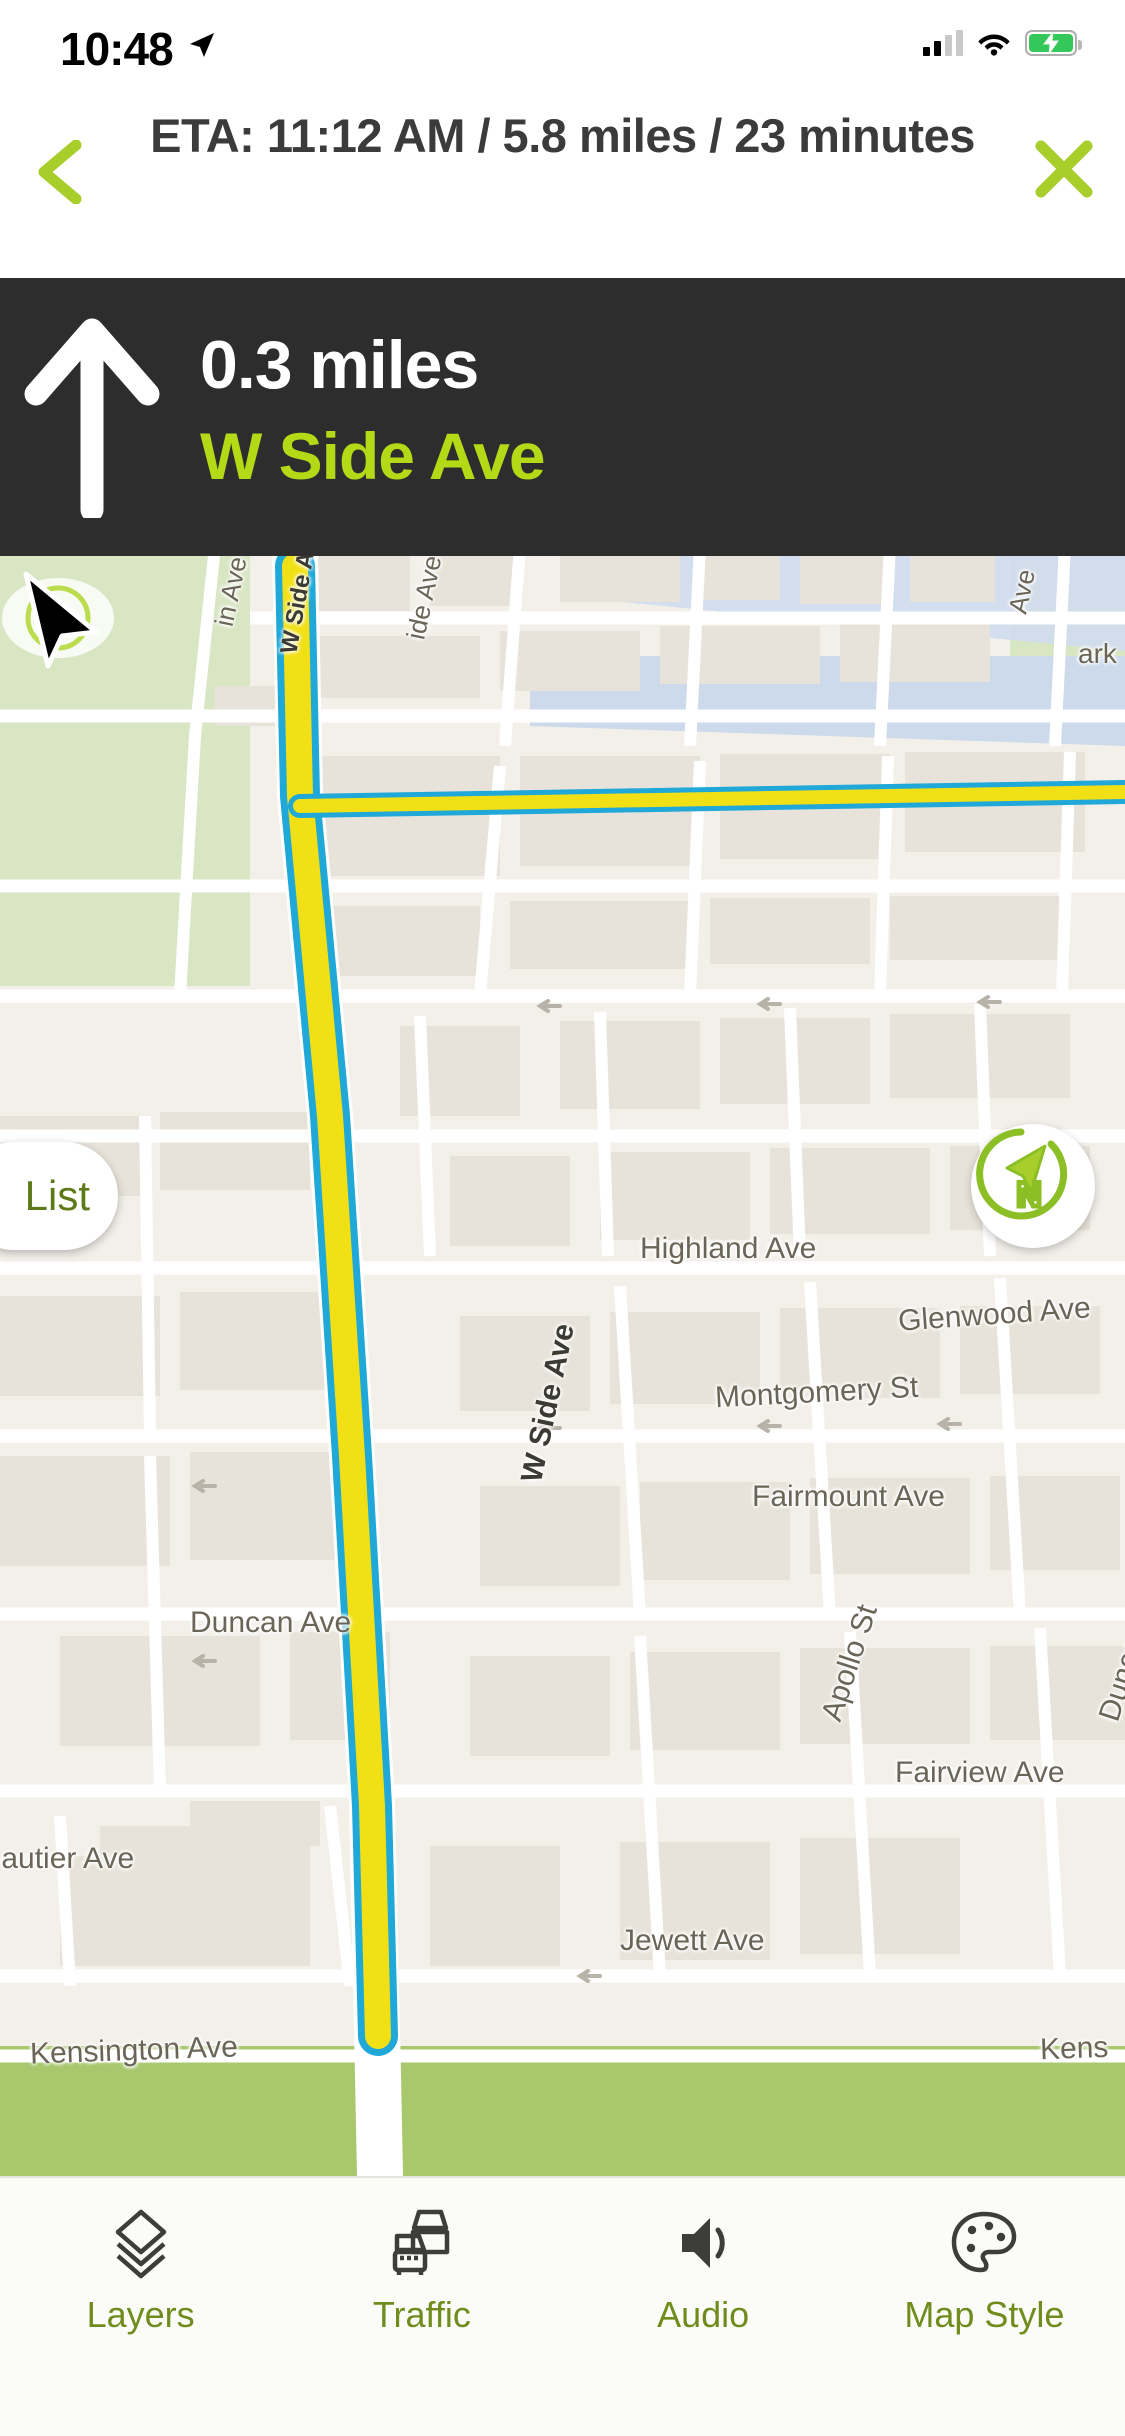  Describe the element at coordinates (703, 2314) in the screenshot. I see `bottom-item-label: Audio` at that location.